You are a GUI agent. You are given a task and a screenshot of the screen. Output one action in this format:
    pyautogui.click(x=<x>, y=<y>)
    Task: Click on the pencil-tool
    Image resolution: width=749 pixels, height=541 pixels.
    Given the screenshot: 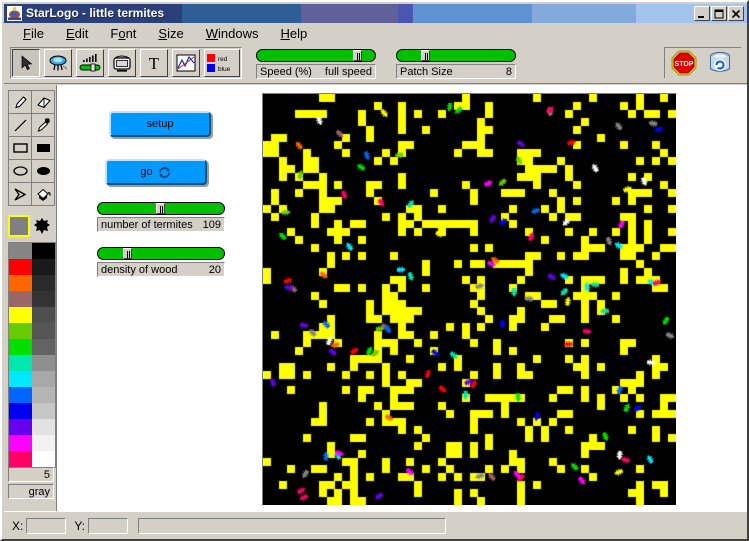 What is the action you would take?
    pyautogui.click(x=20, y=102)
    